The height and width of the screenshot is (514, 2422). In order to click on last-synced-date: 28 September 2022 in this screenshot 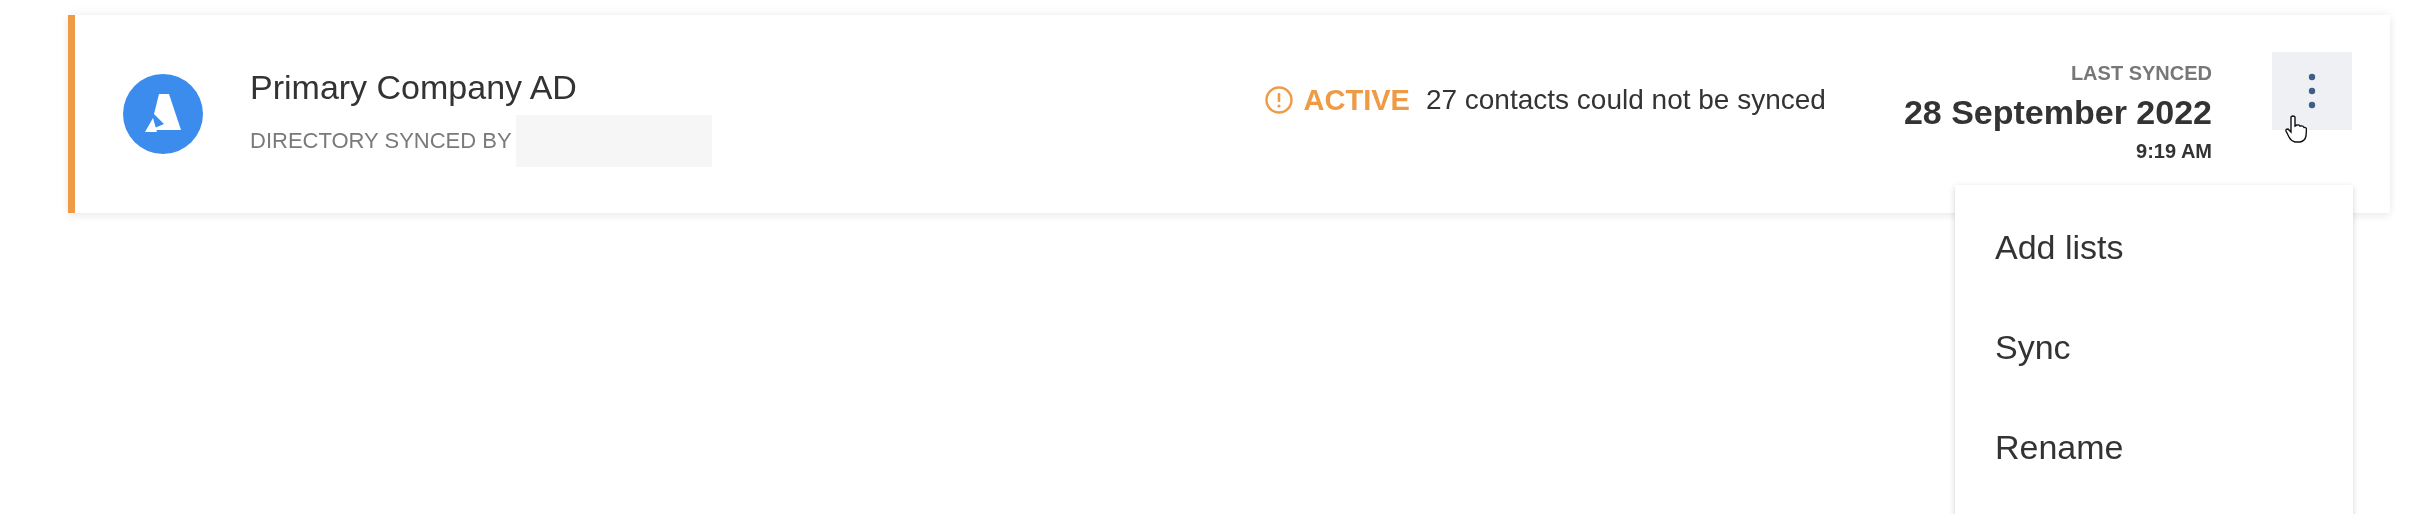, I will do `click(2057, 112)`.